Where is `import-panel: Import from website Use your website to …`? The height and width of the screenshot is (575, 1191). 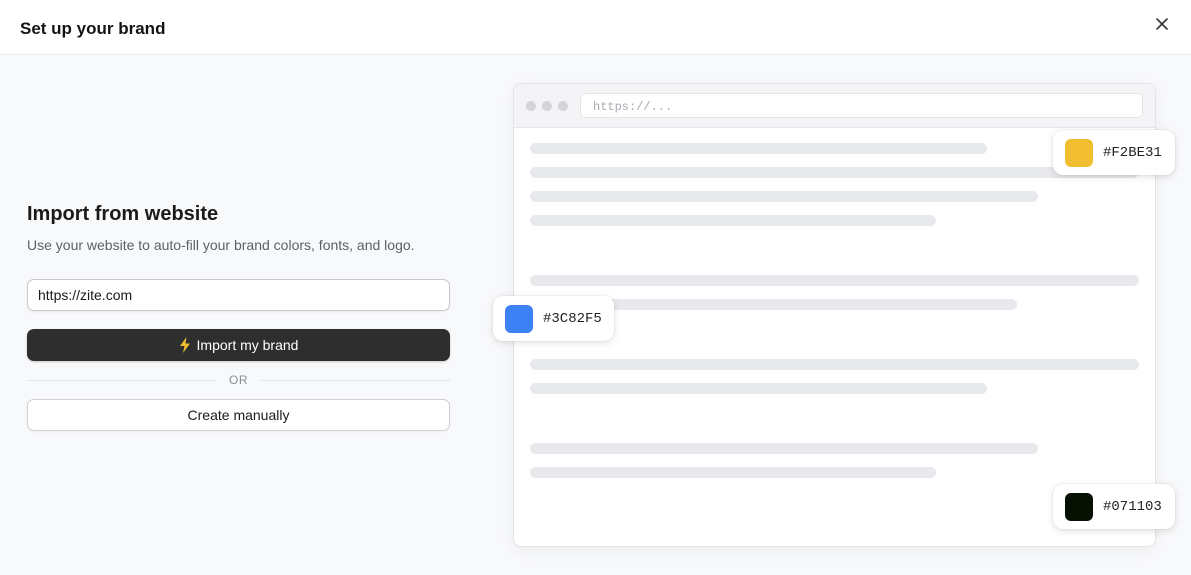
import-panel: Import from website Use your website to … is located at coordinates (238, 317).